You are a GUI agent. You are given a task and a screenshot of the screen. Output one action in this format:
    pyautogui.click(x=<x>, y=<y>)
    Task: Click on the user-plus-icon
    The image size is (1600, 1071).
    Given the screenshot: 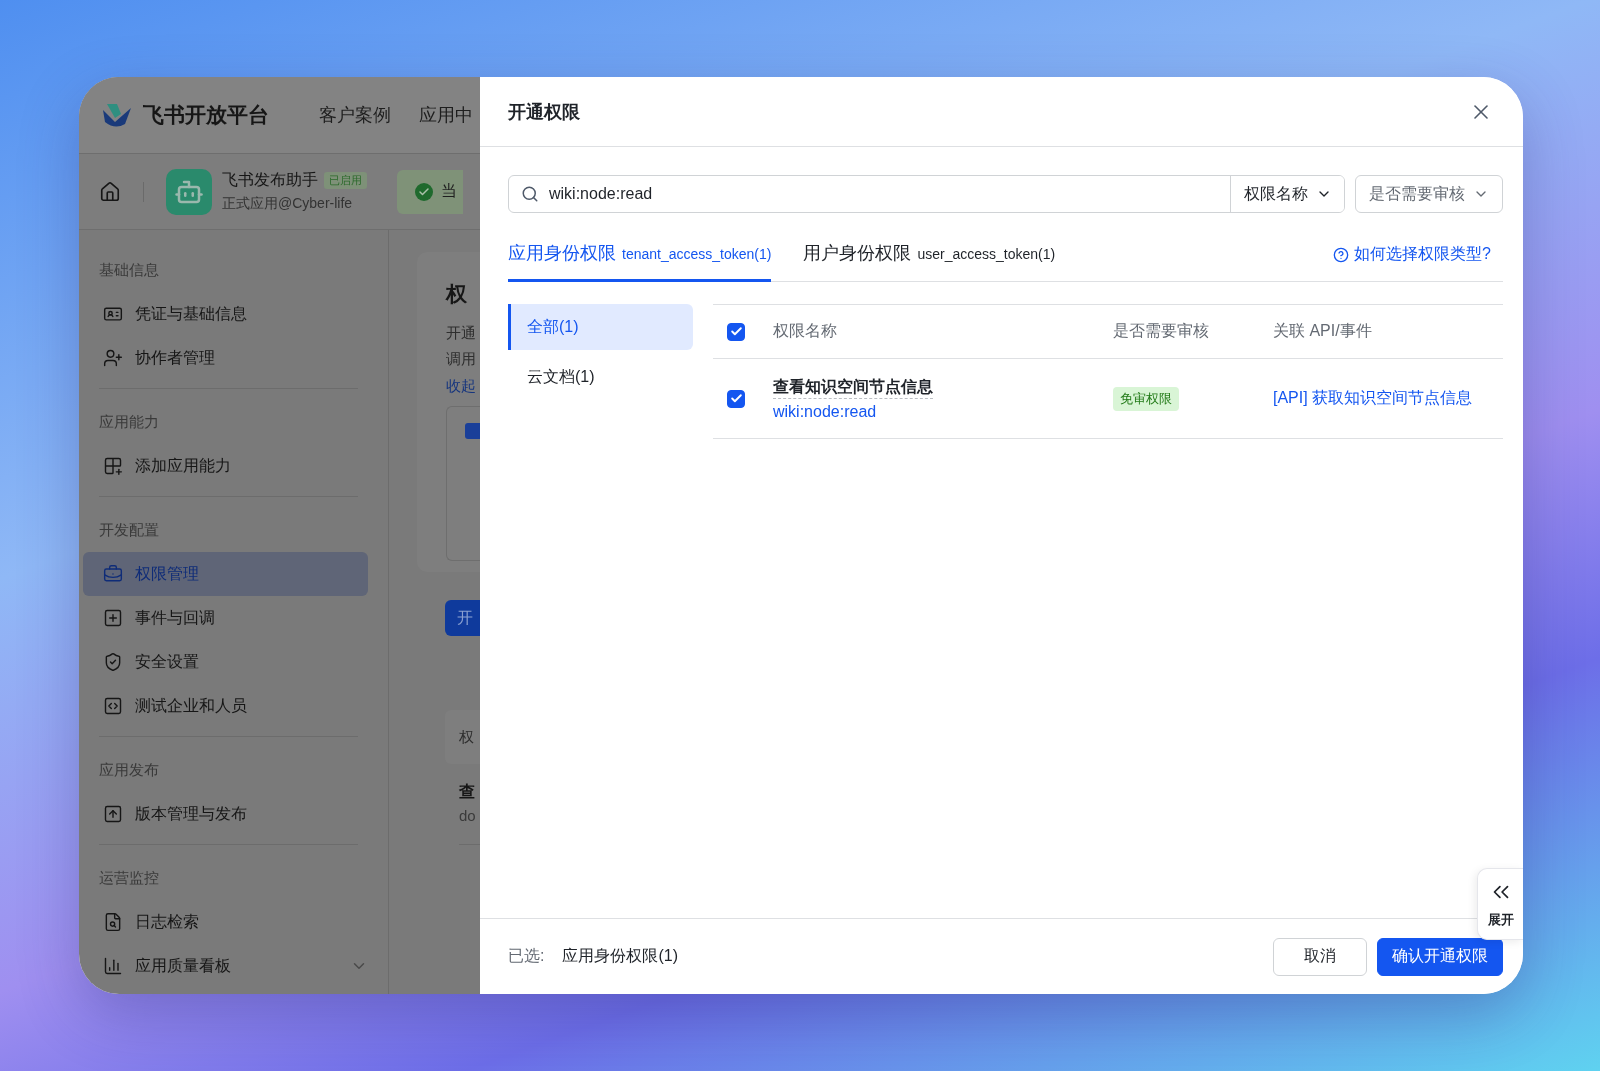 What is the action you would take?
    pyautogui.click(x=113, y=358)
    